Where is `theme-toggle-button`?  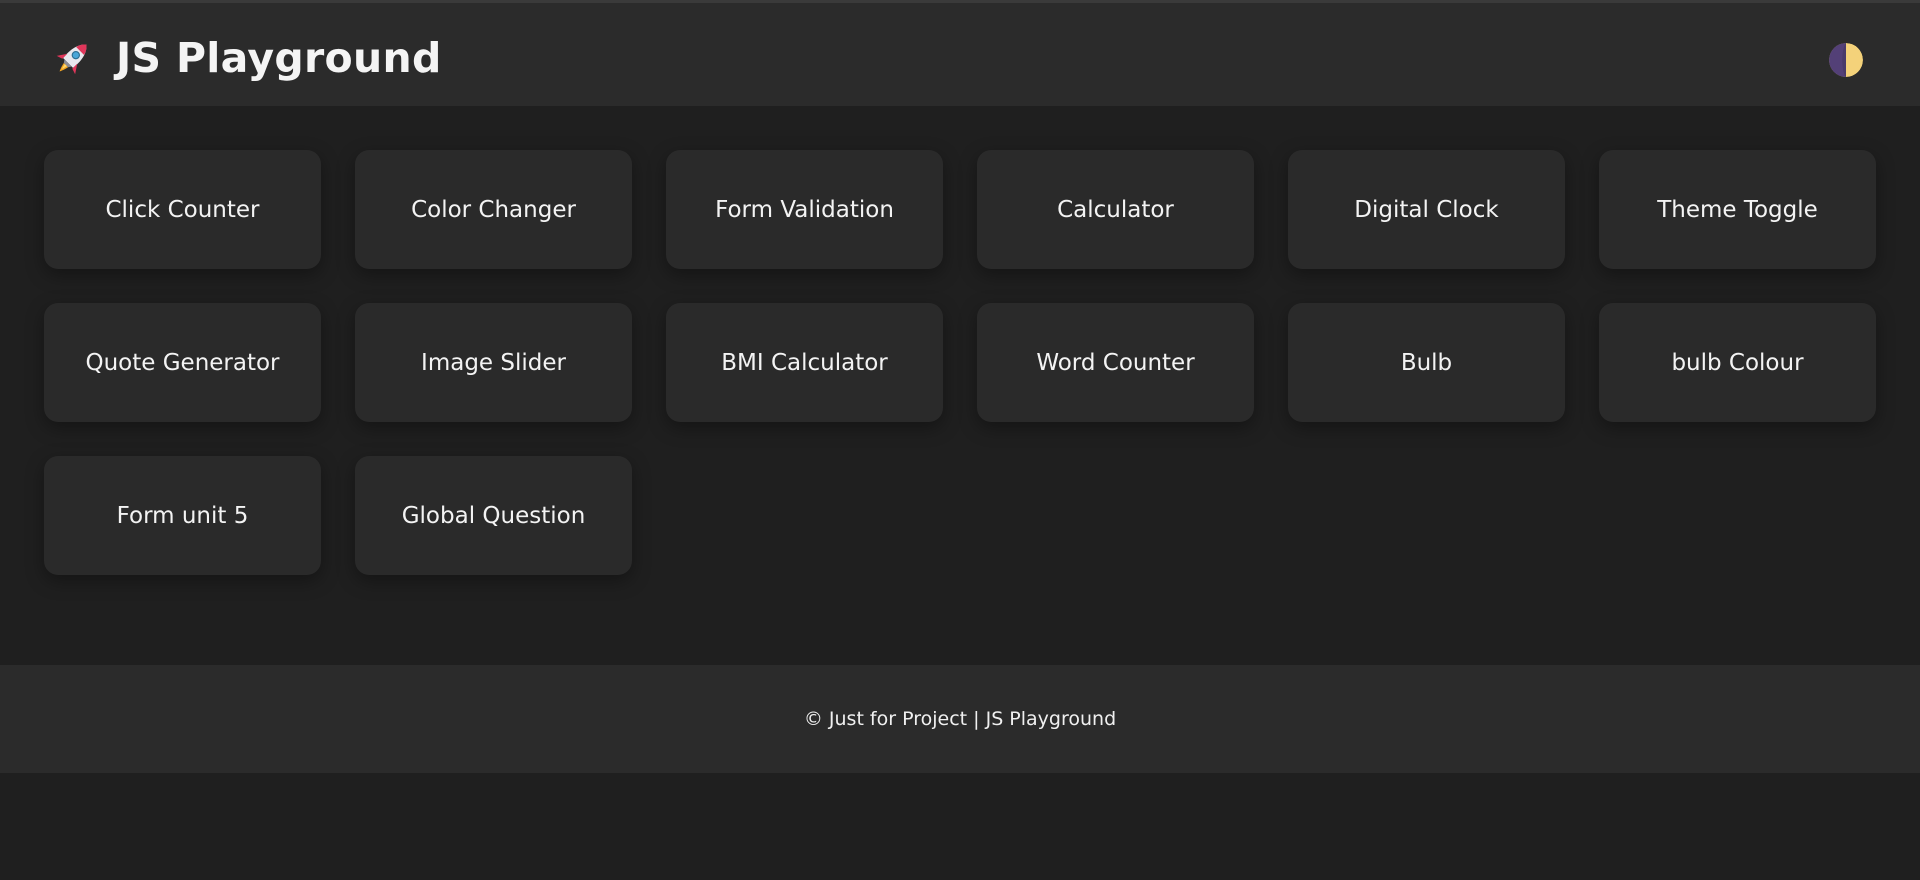
theme-toggle-button is located at coordinates (1846, 60).